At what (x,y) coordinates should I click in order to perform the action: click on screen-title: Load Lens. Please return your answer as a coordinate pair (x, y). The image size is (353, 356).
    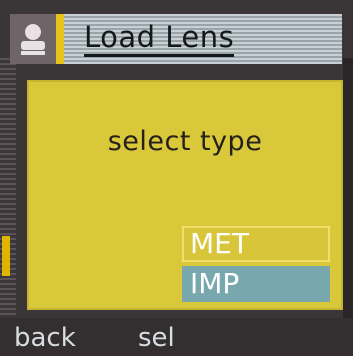
    Looking at the image, I should click on (159, 38).